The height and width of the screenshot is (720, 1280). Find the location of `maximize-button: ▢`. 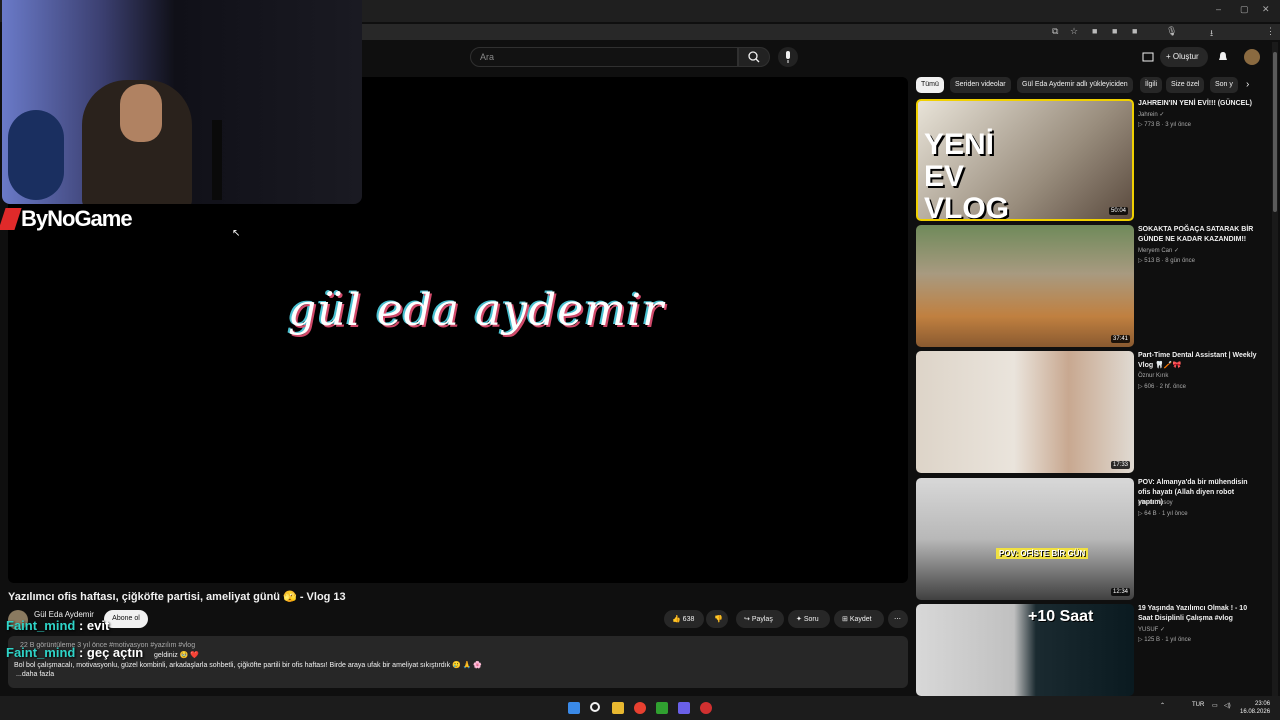

maximize-button: ▢ is located at coordinates (1244, 9).